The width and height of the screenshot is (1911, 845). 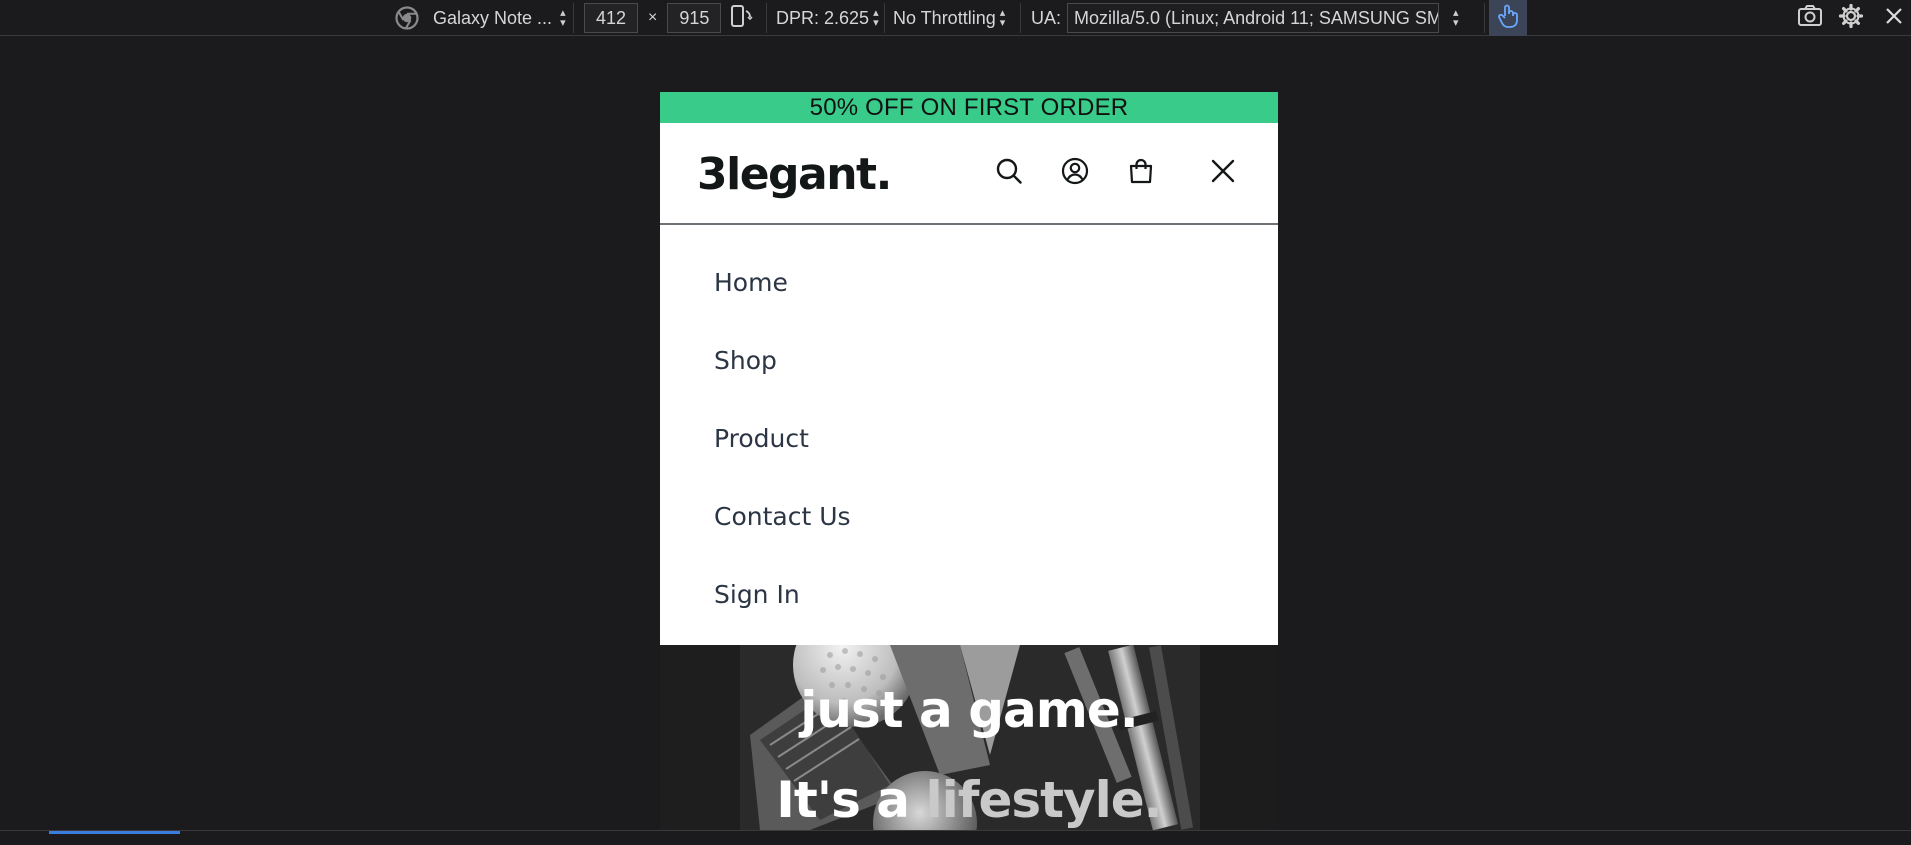 I want to click on screenshot-icon, so click(x=1810, y=18).